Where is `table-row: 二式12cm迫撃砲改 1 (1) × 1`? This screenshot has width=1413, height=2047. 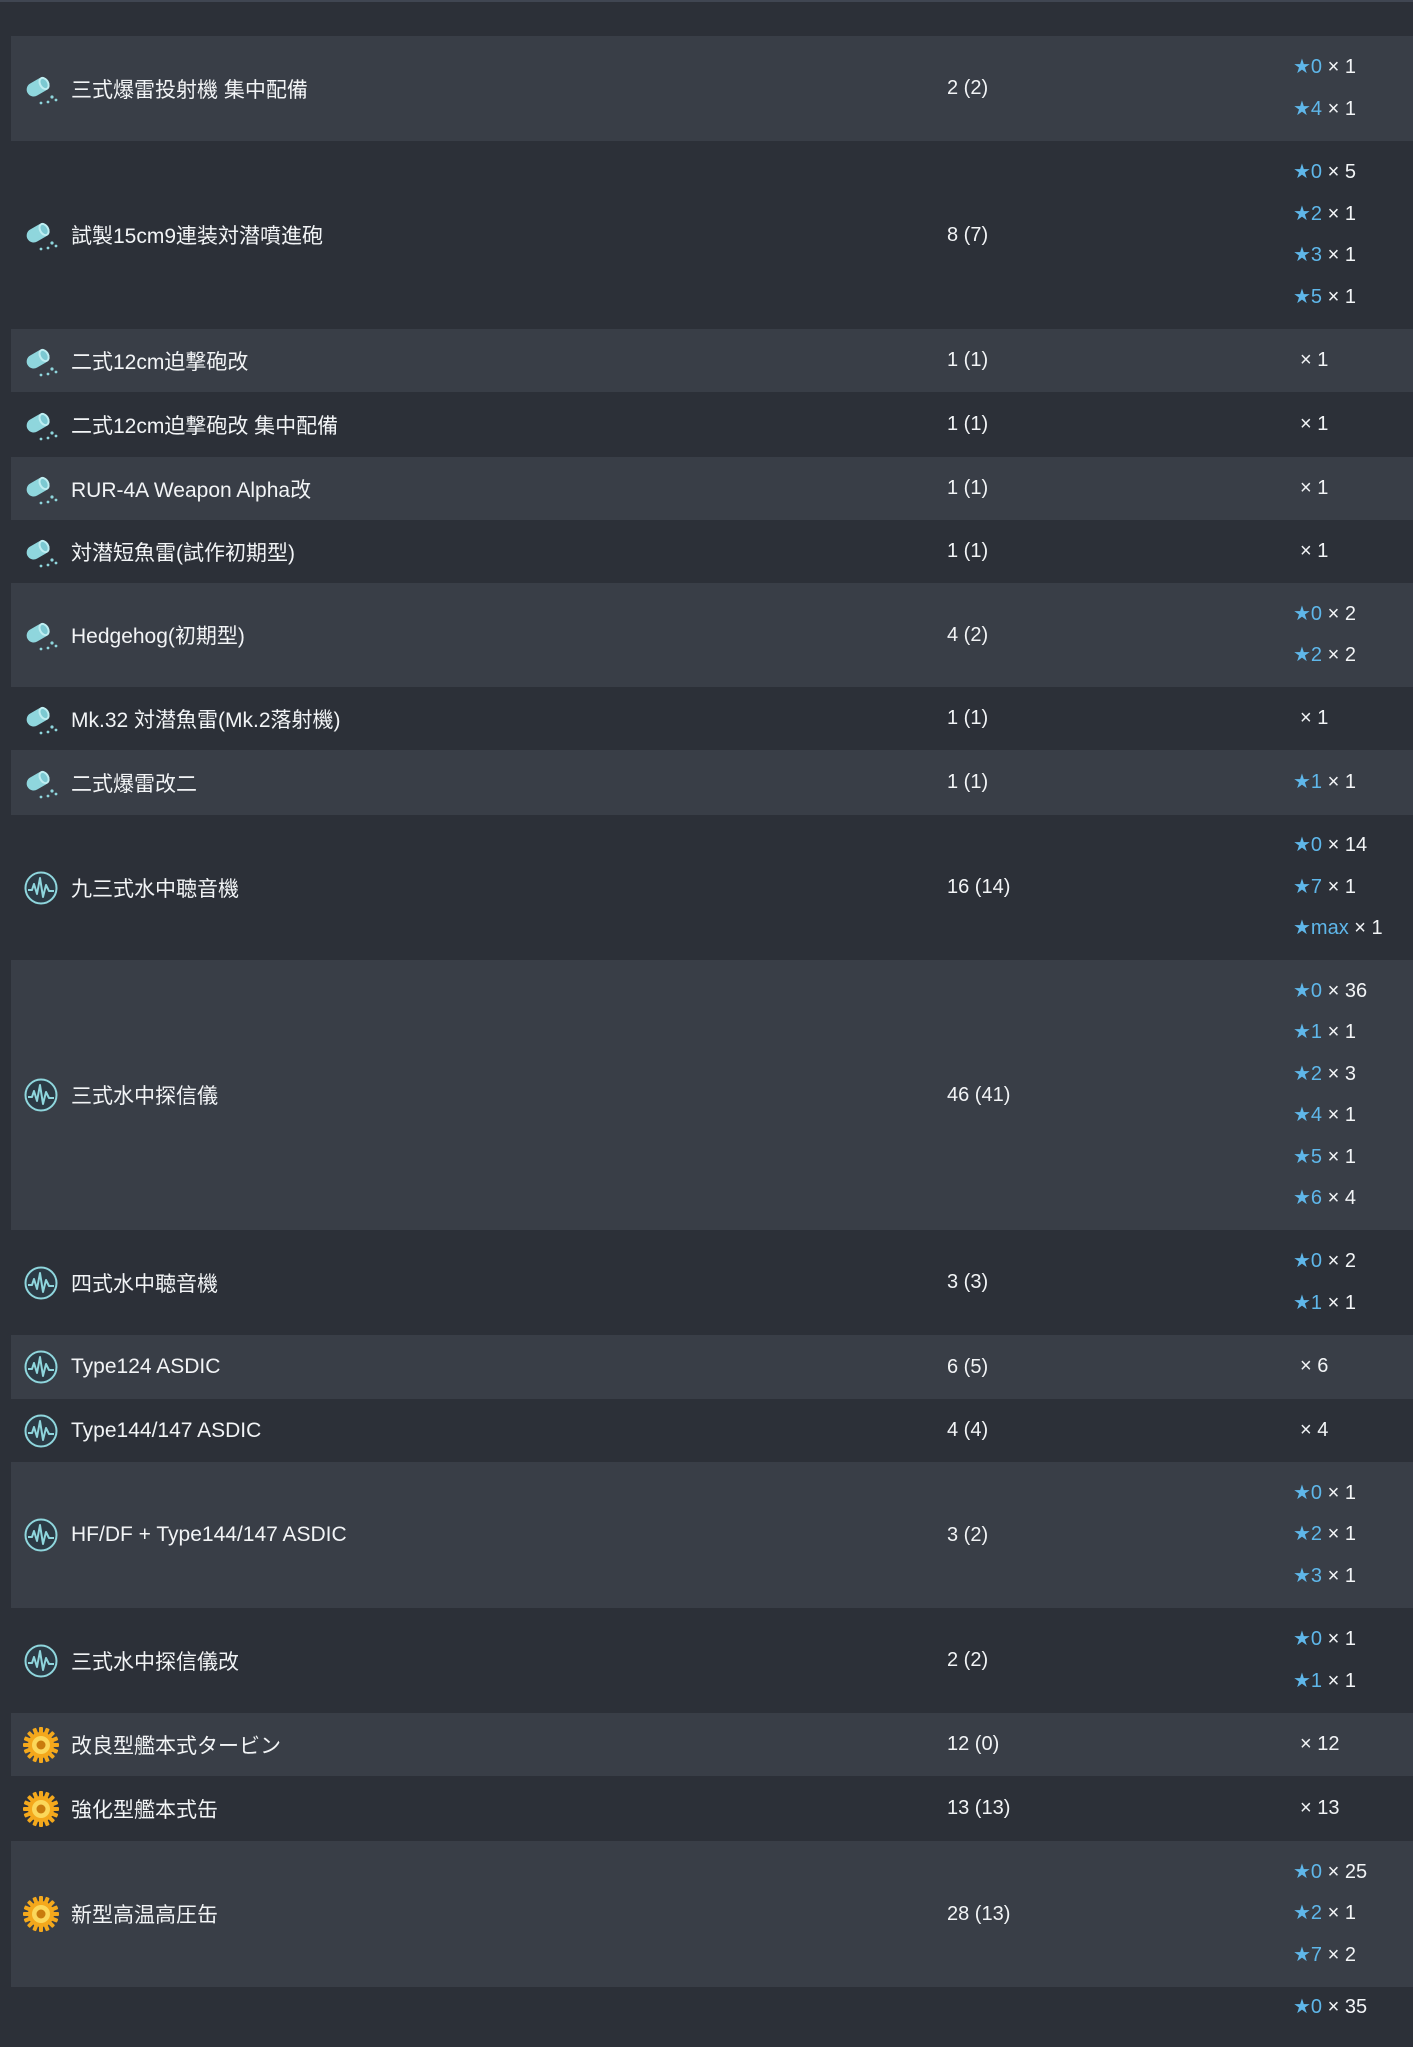 table-row: 二式12cm迫撃砲改 1 (1) × 1 is located at coordinates (712, 360).